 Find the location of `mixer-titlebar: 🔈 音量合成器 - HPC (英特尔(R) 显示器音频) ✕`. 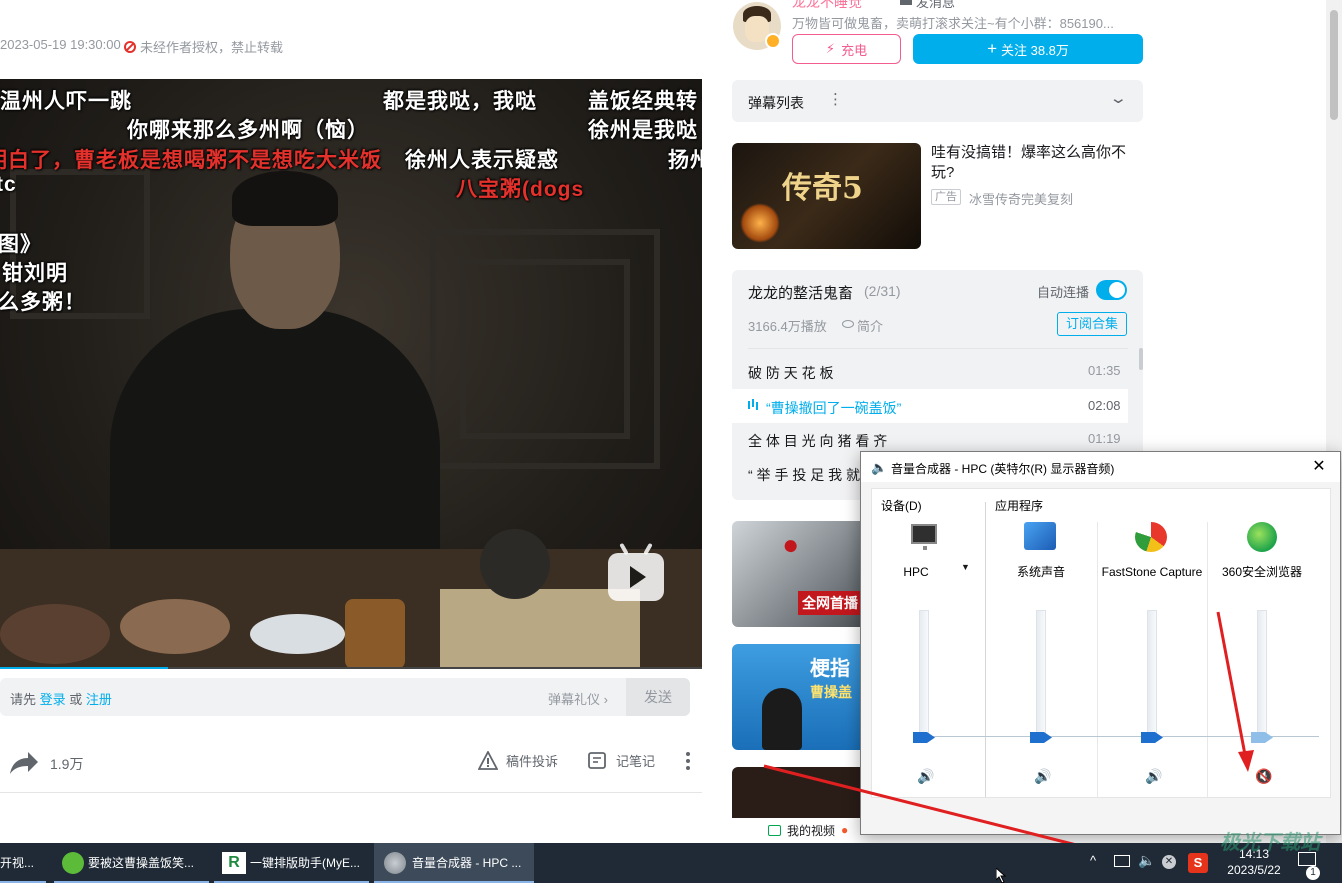

mixer-titlebar: 🔈 音量合成器 - HPC (英特尔(R) 显示器音频) ✕ is located at coordinates (1100, 467).